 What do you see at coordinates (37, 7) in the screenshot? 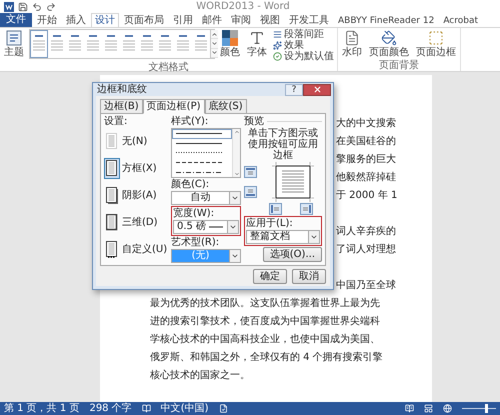
I see `undo-icon` at bounding box center [37, 7].